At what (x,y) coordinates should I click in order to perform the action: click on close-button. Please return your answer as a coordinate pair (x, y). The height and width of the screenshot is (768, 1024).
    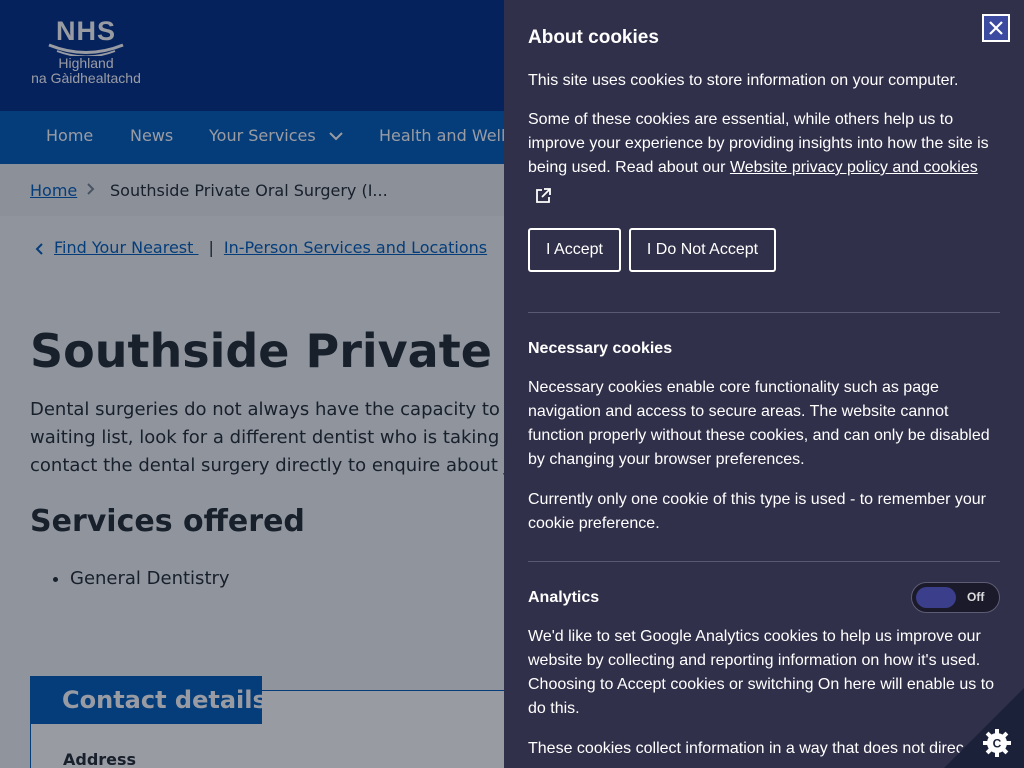
    Looking at the image, I should click on (996, 28).